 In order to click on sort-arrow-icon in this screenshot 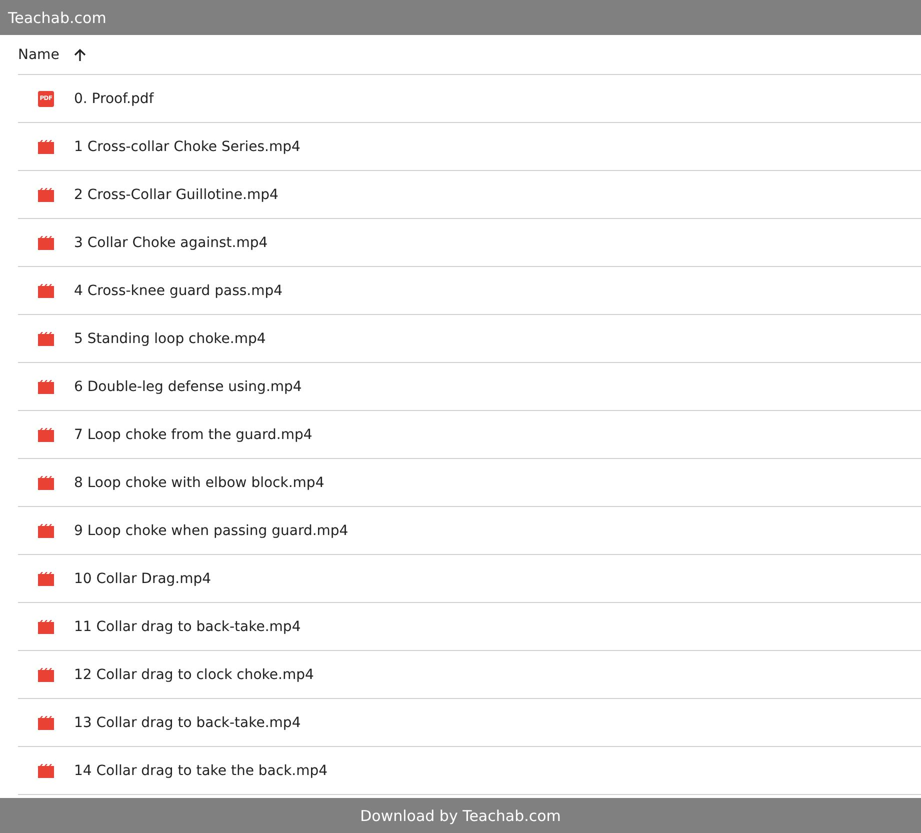, I will do `click(80, 55)`.